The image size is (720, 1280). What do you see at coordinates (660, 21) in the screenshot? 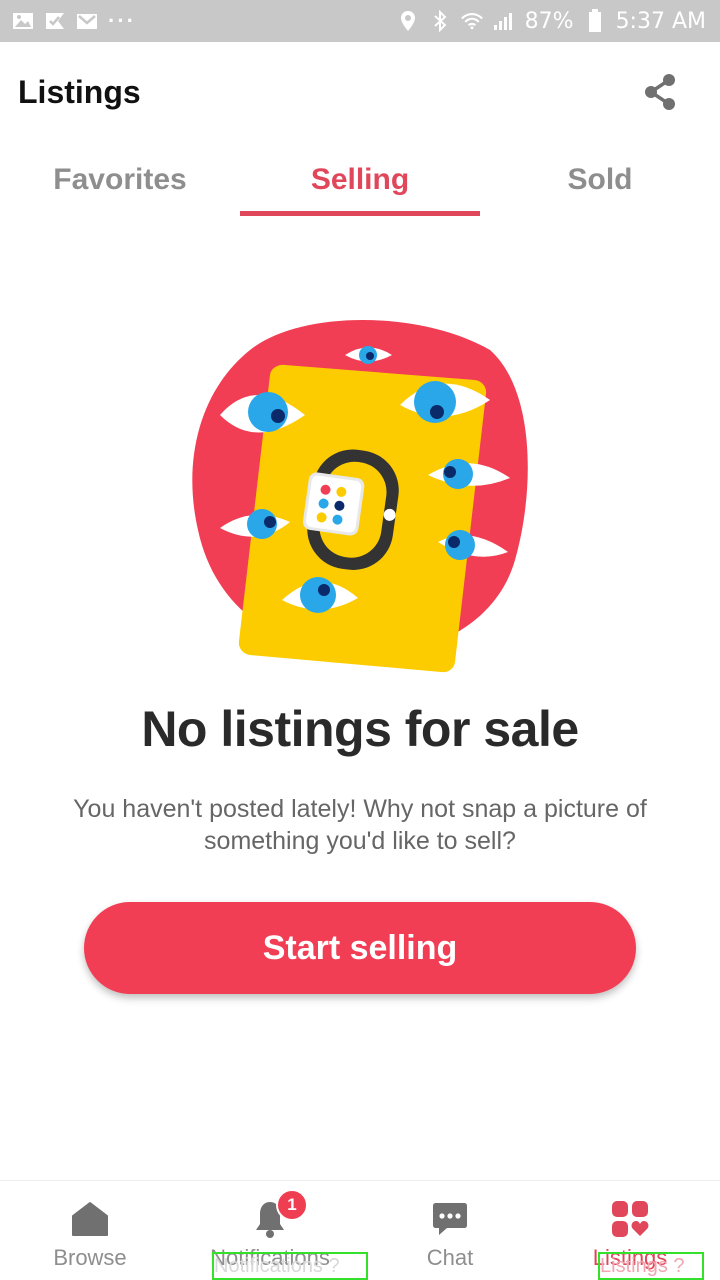
I see `clock: 5:37 AM` at bounding box center [660, 21].